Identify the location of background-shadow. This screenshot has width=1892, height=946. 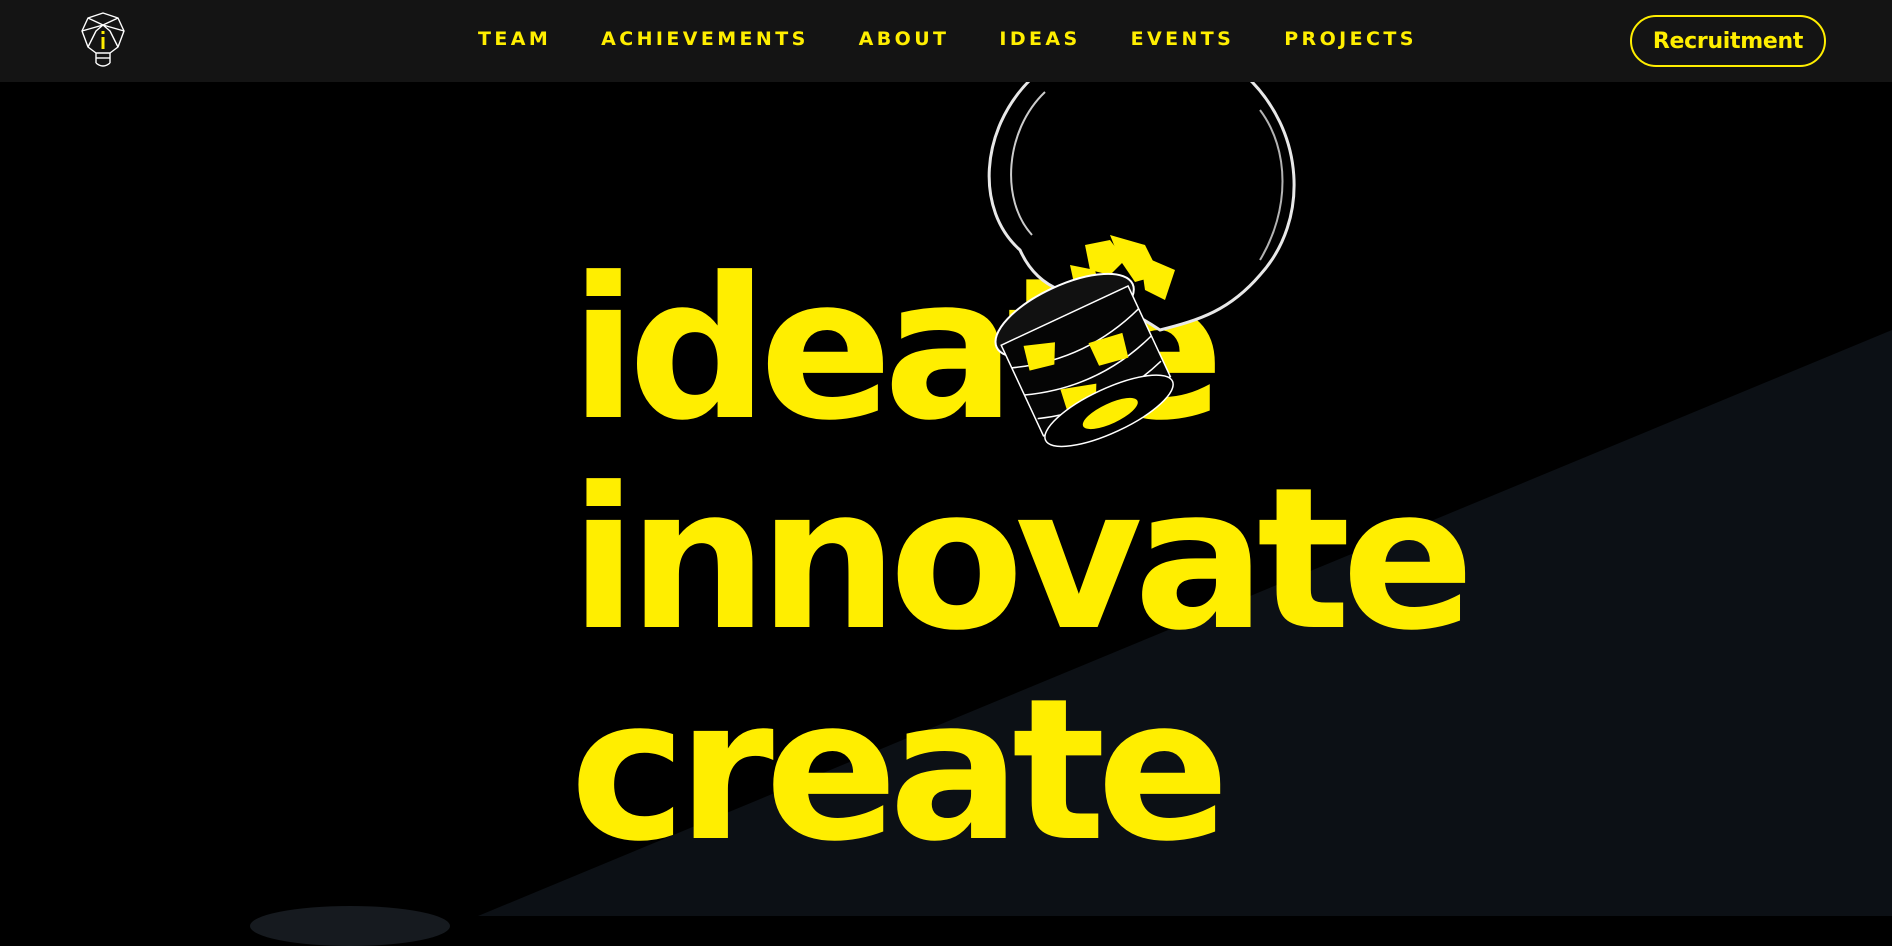
(350, 926).